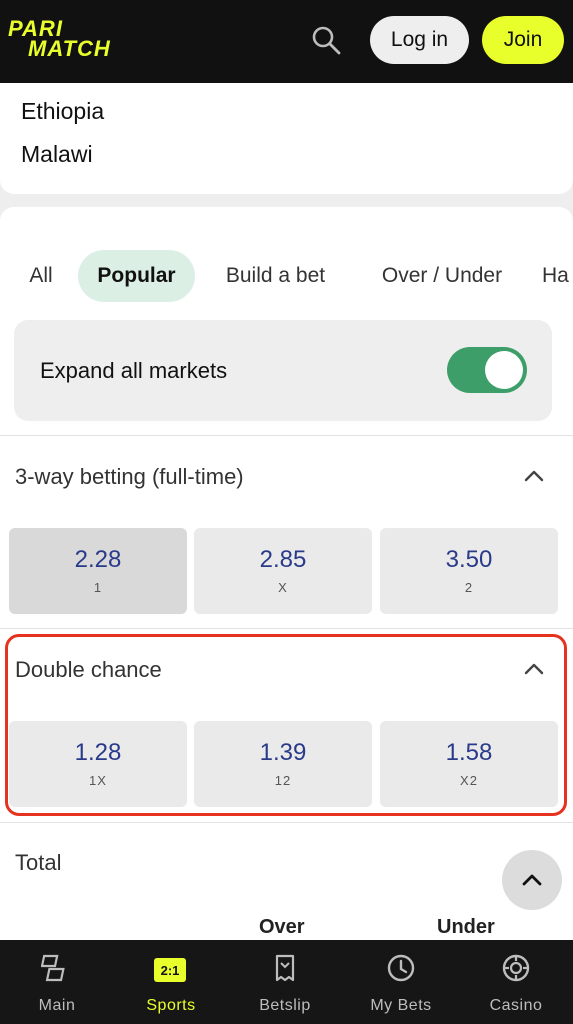  What do you see at coordinates (504, 370) in the screenshot?
I see `toggle-knob` at bounding box center [504, 370].